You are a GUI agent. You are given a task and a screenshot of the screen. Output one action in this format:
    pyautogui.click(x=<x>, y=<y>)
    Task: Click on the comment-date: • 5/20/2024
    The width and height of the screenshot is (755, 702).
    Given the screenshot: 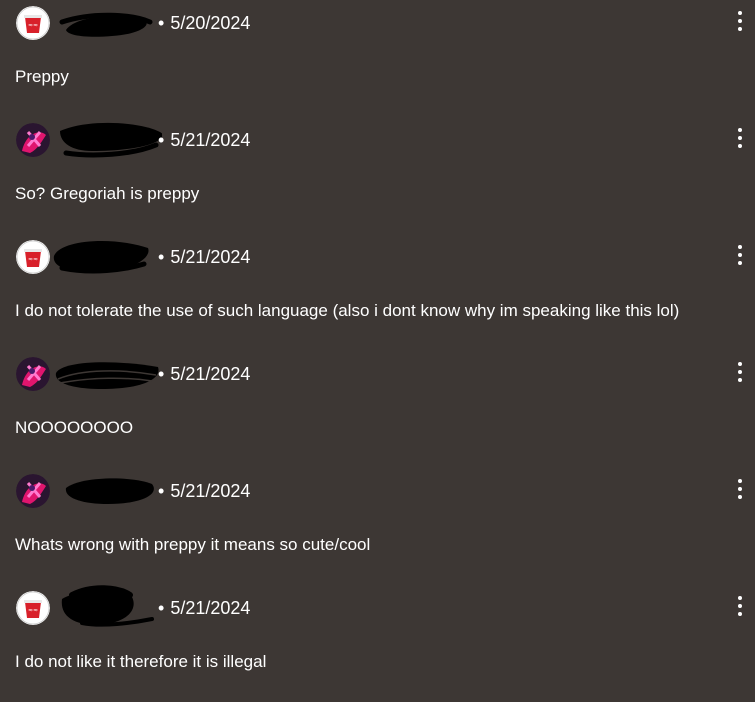 What is the action you would take?
    pyautogui.click(x=204, y=23)
    